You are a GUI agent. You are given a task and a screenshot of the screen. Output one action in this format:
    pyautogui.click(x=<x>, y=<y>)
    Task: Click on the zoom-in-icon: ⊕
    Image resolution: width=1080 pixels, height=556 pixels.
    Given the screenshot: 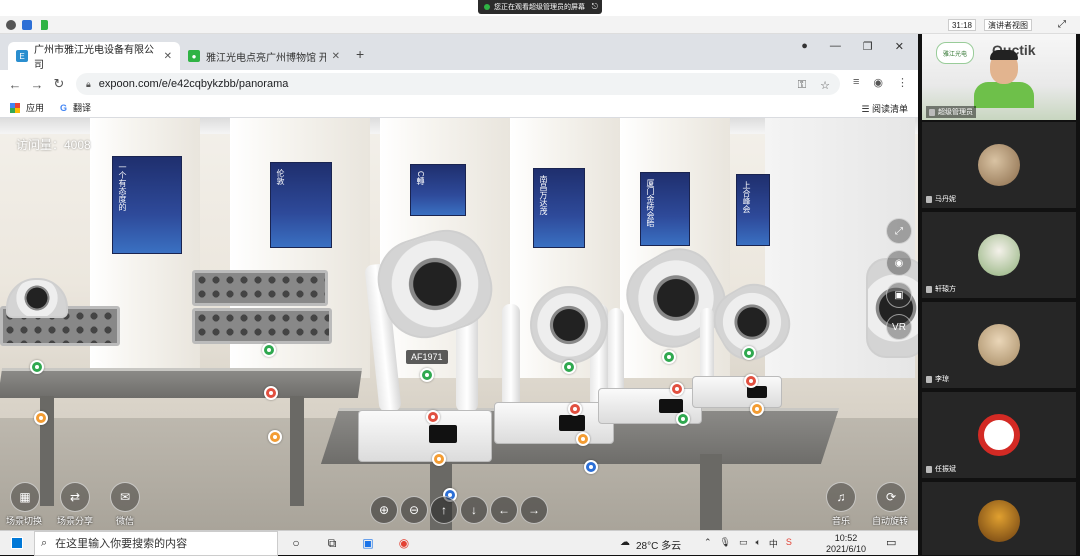 What is the action you would take?
    pyautogui.click(x=384, y=510)
    